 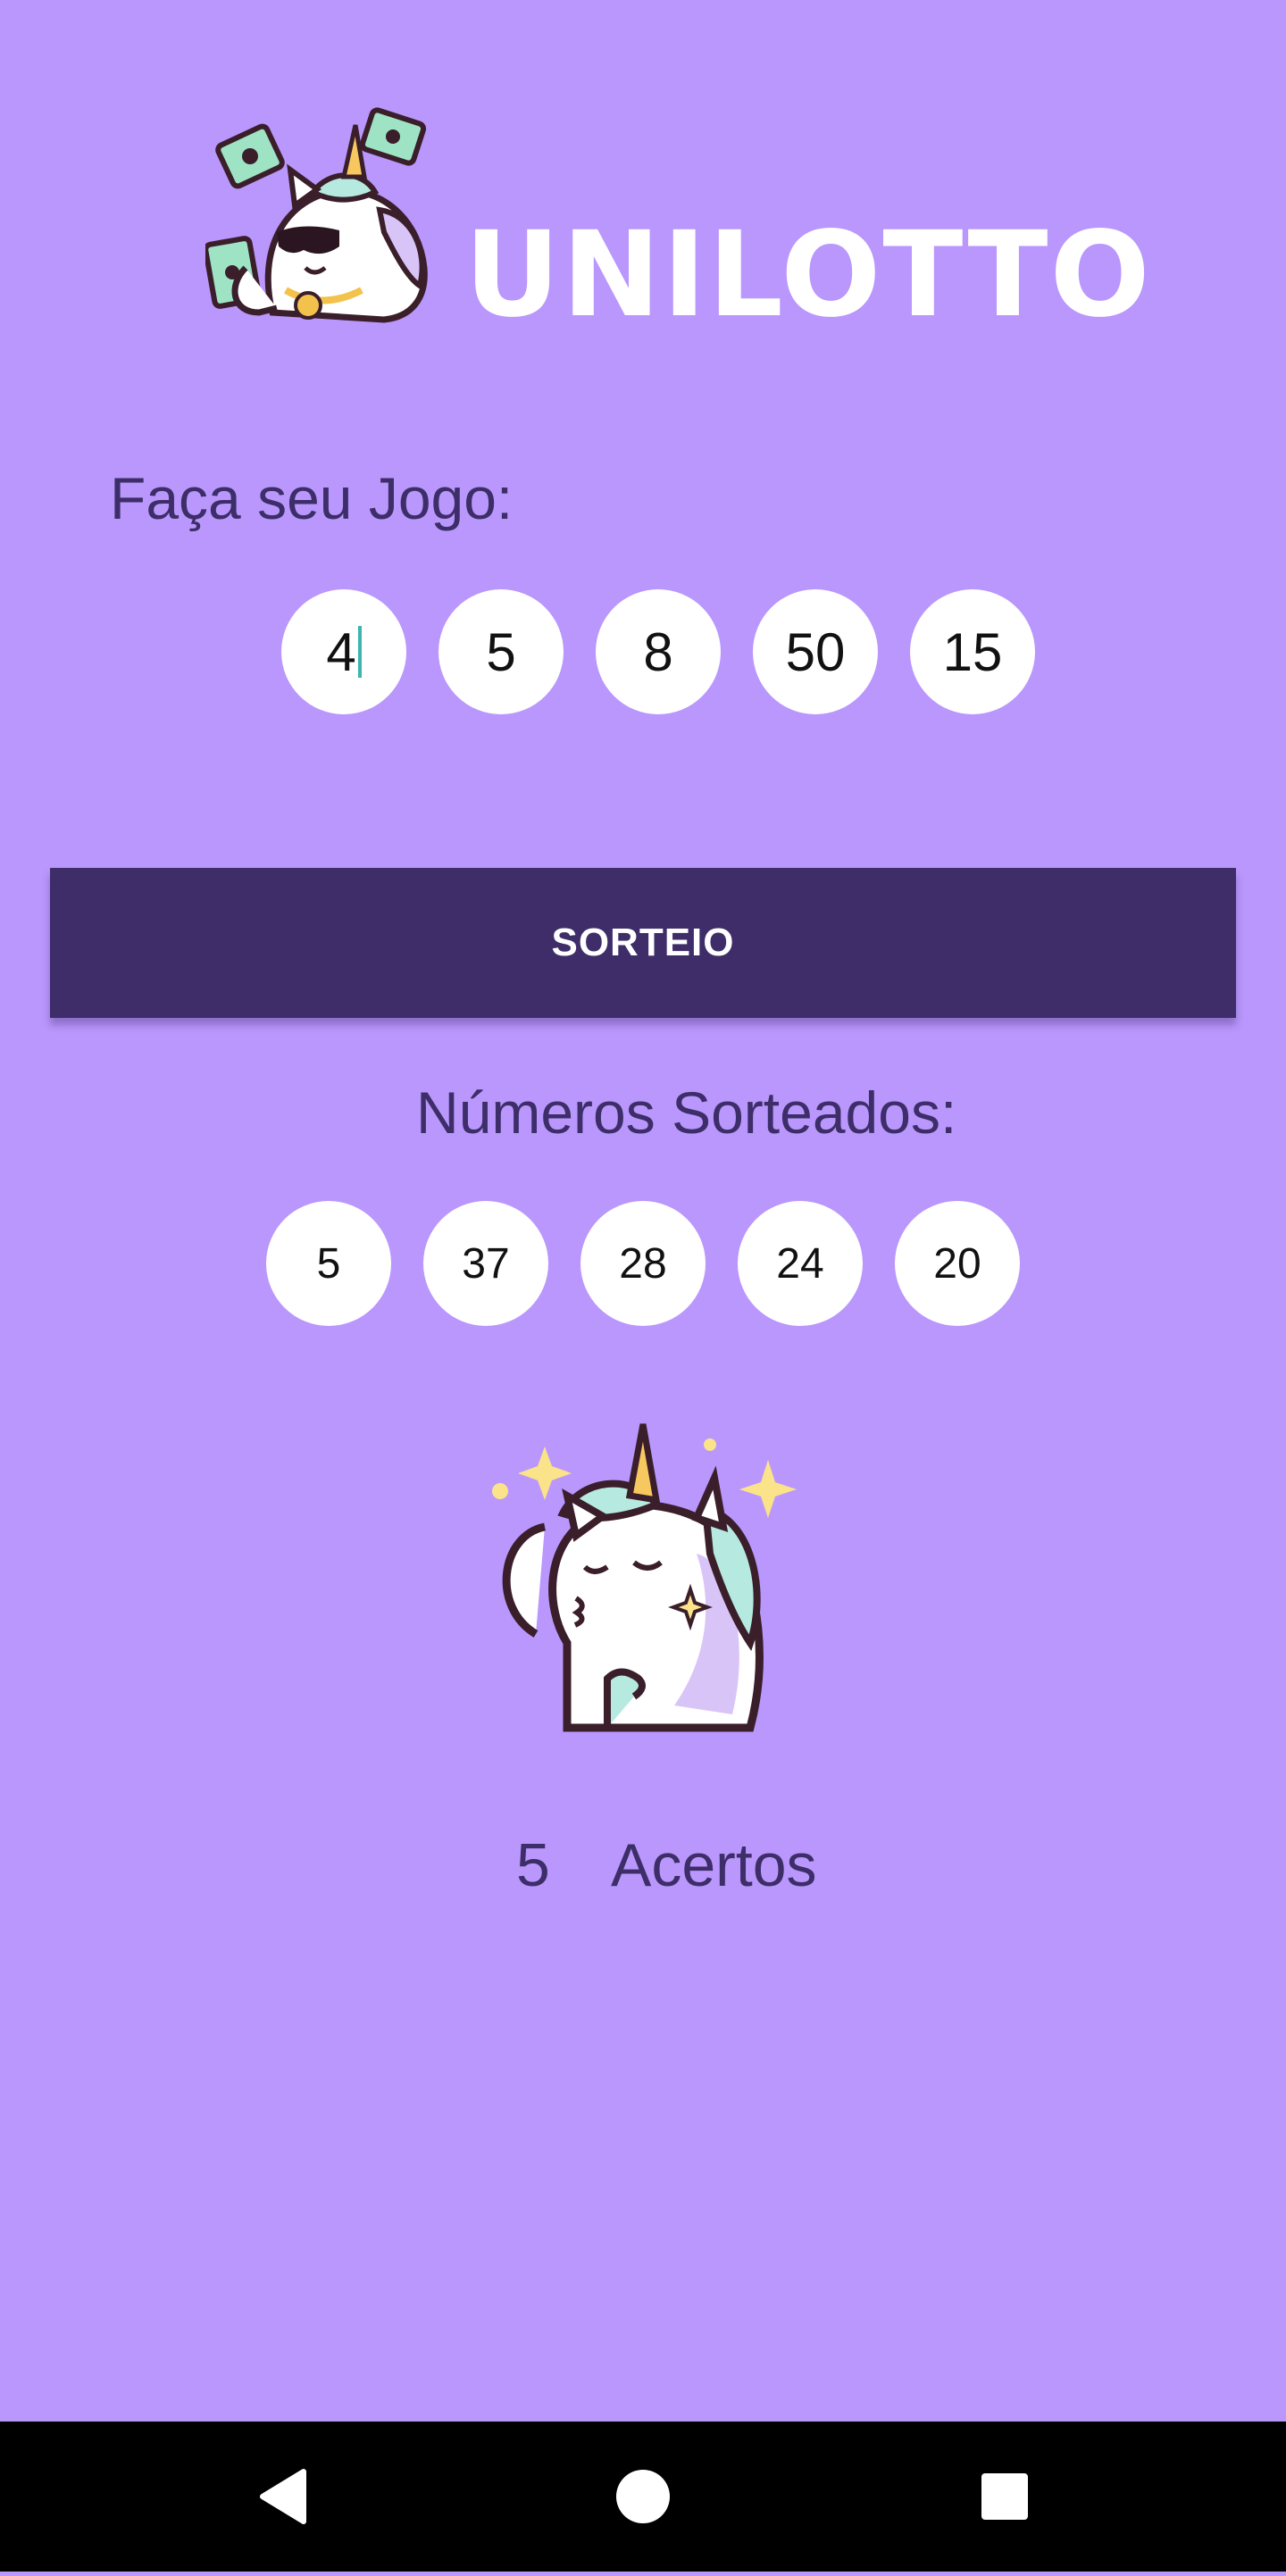 I want to click on bet-number-5: 15, so click(x=973, y=651).